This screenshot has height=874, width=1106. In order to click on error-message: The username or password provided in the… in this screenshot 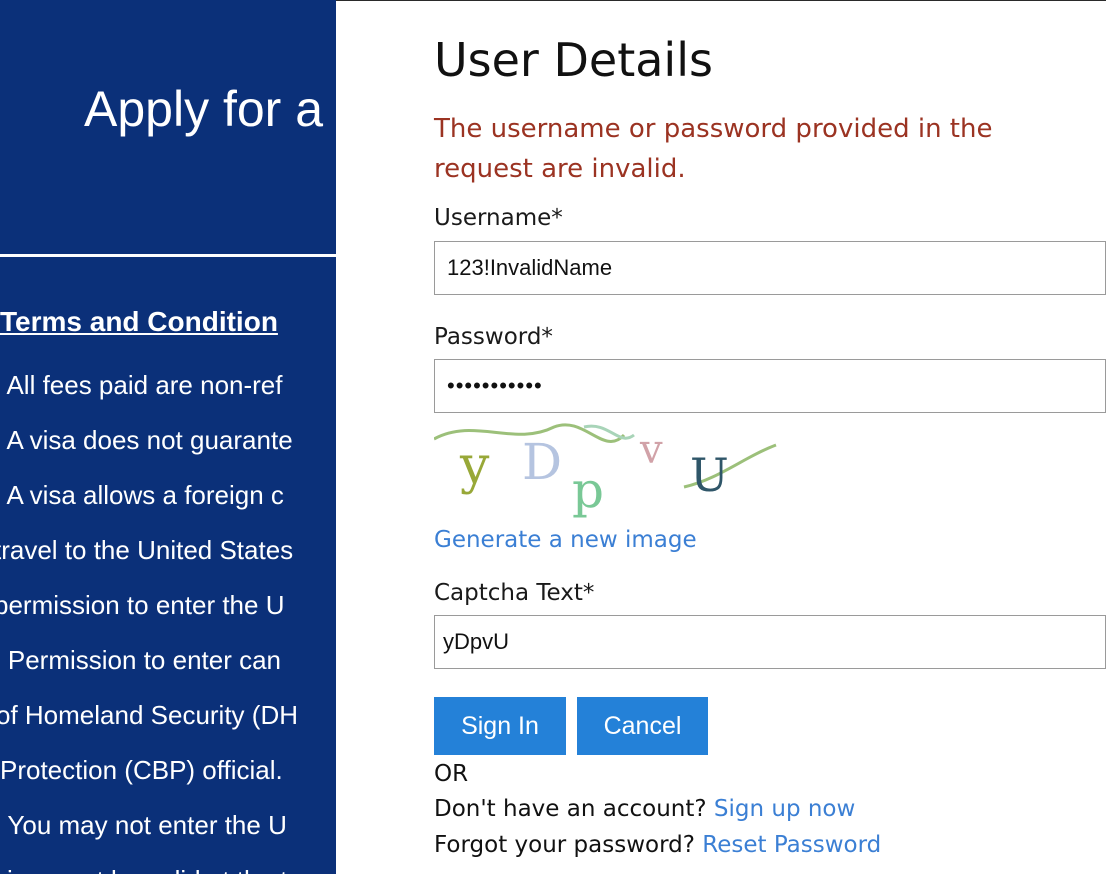, I will do `click(713, 149)`.